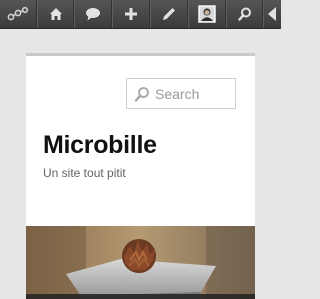  What do you see at coordinates (100, 145) in the screenshot?
I see `site-title: Microbille` at bounding box center [100, 145].